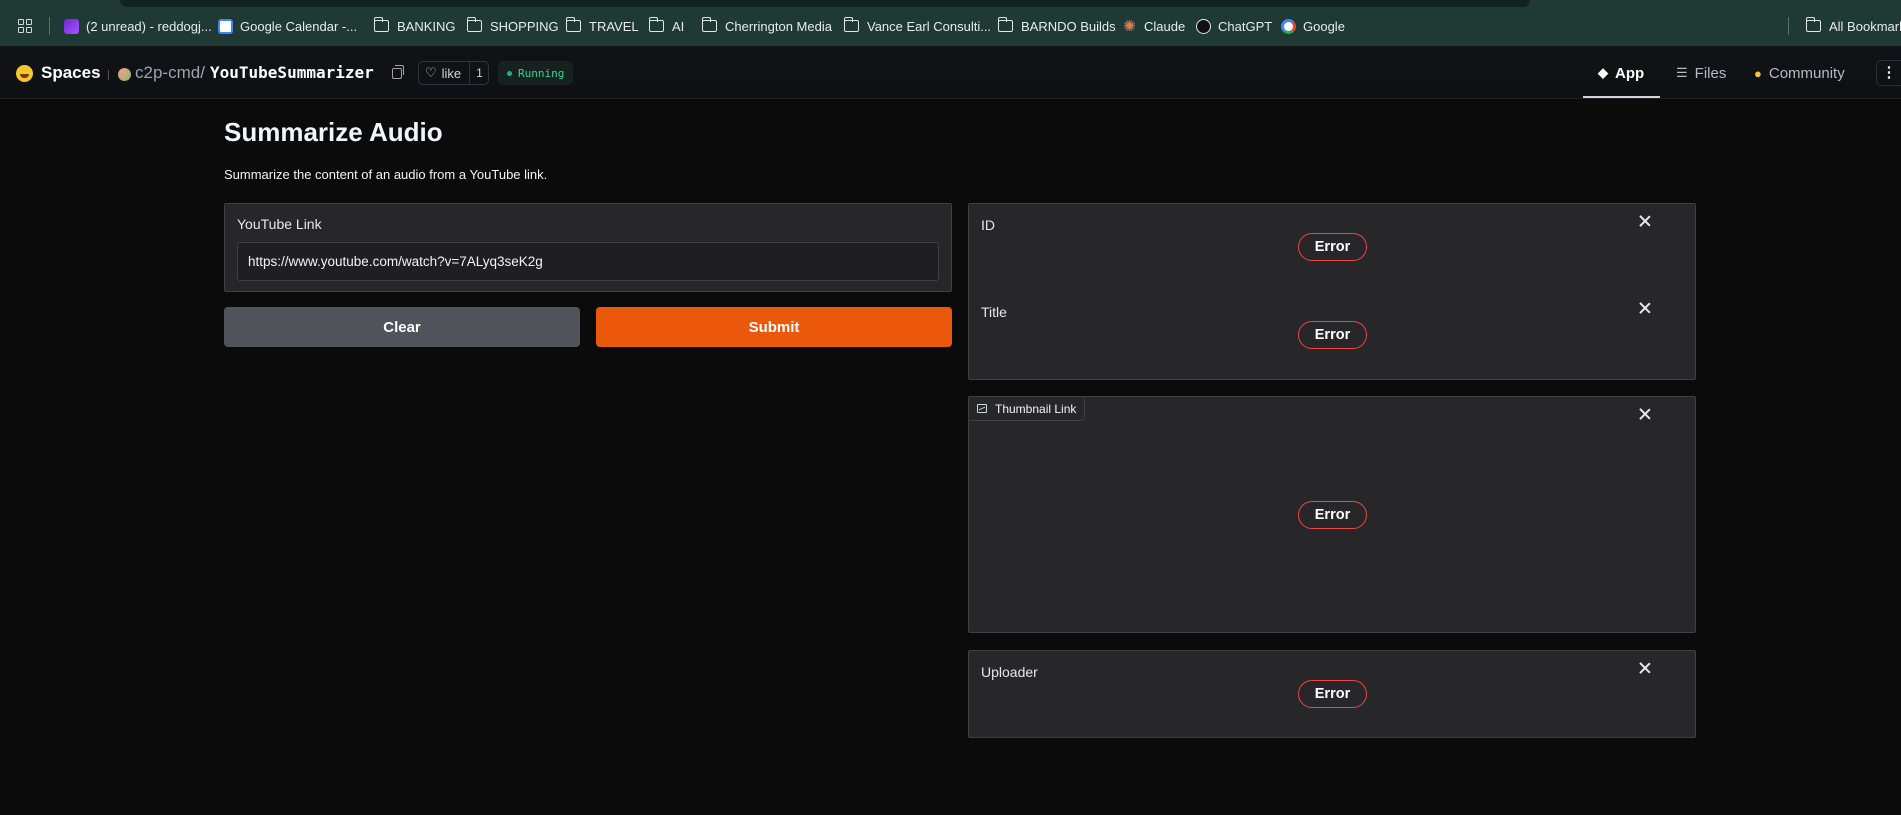  I want to click on path-divider, so click(108, 75).